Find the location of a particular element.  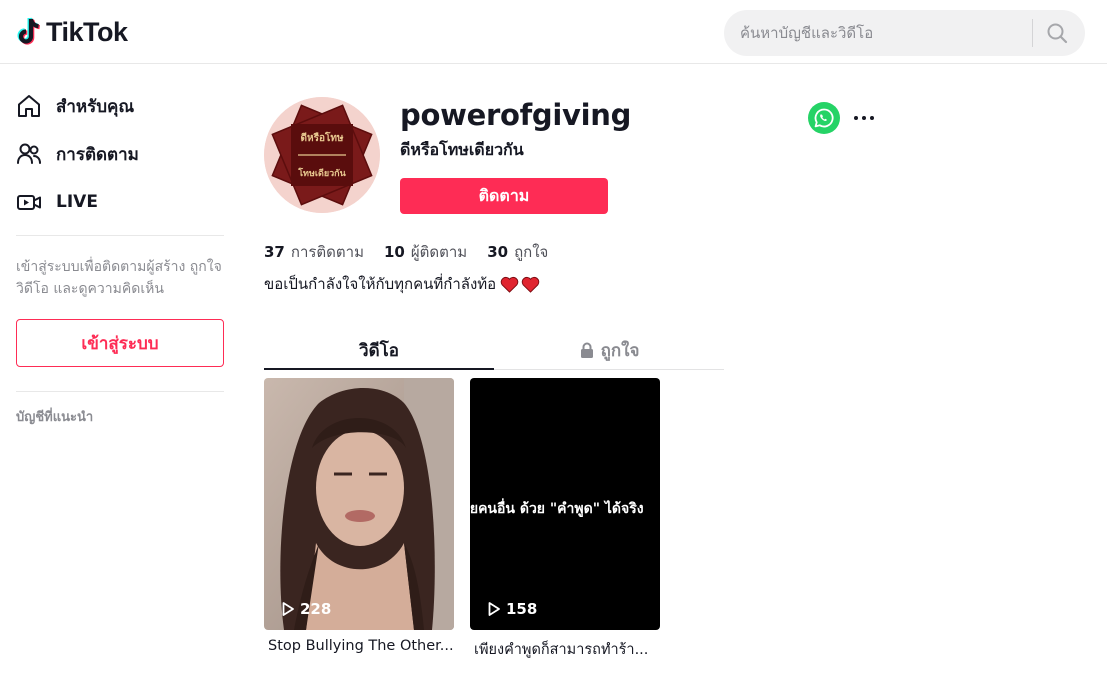

suggested-accounts-title: บัญชีที่แนะนำ is located at coordinates (55, 417).